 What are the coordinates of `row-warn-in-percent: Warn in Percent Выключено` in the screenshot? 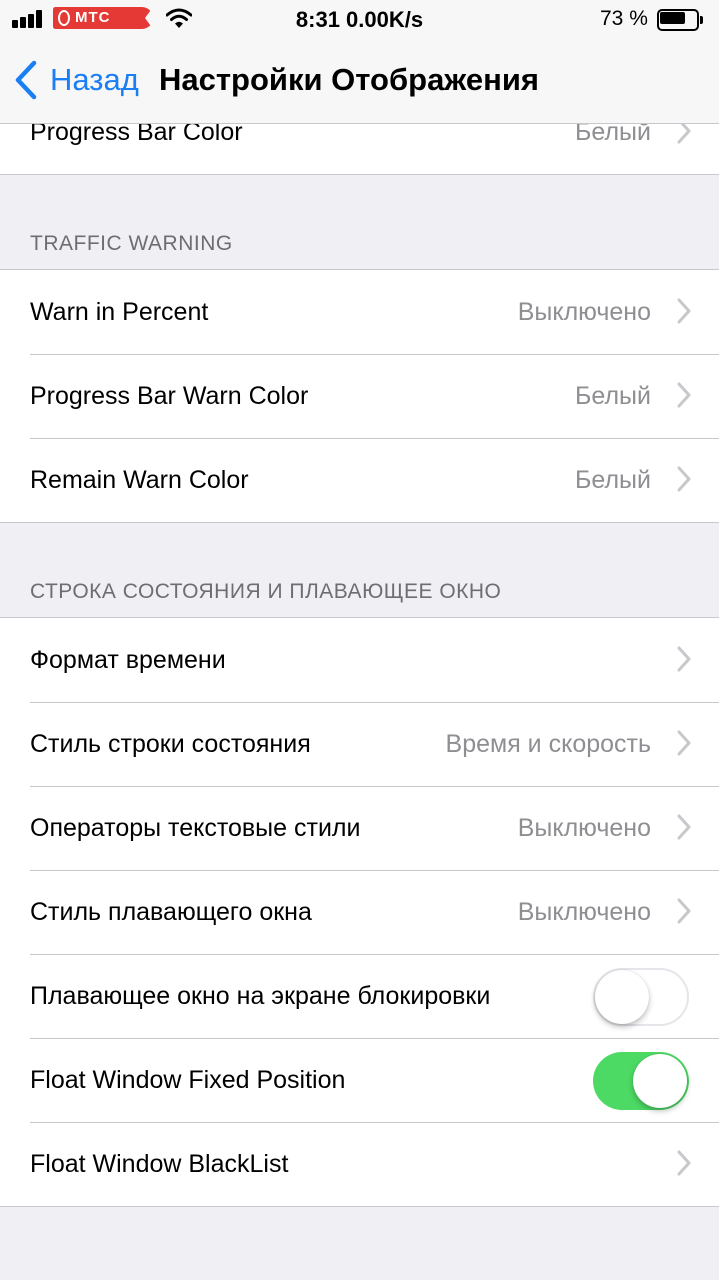 It's located at (359, 312).